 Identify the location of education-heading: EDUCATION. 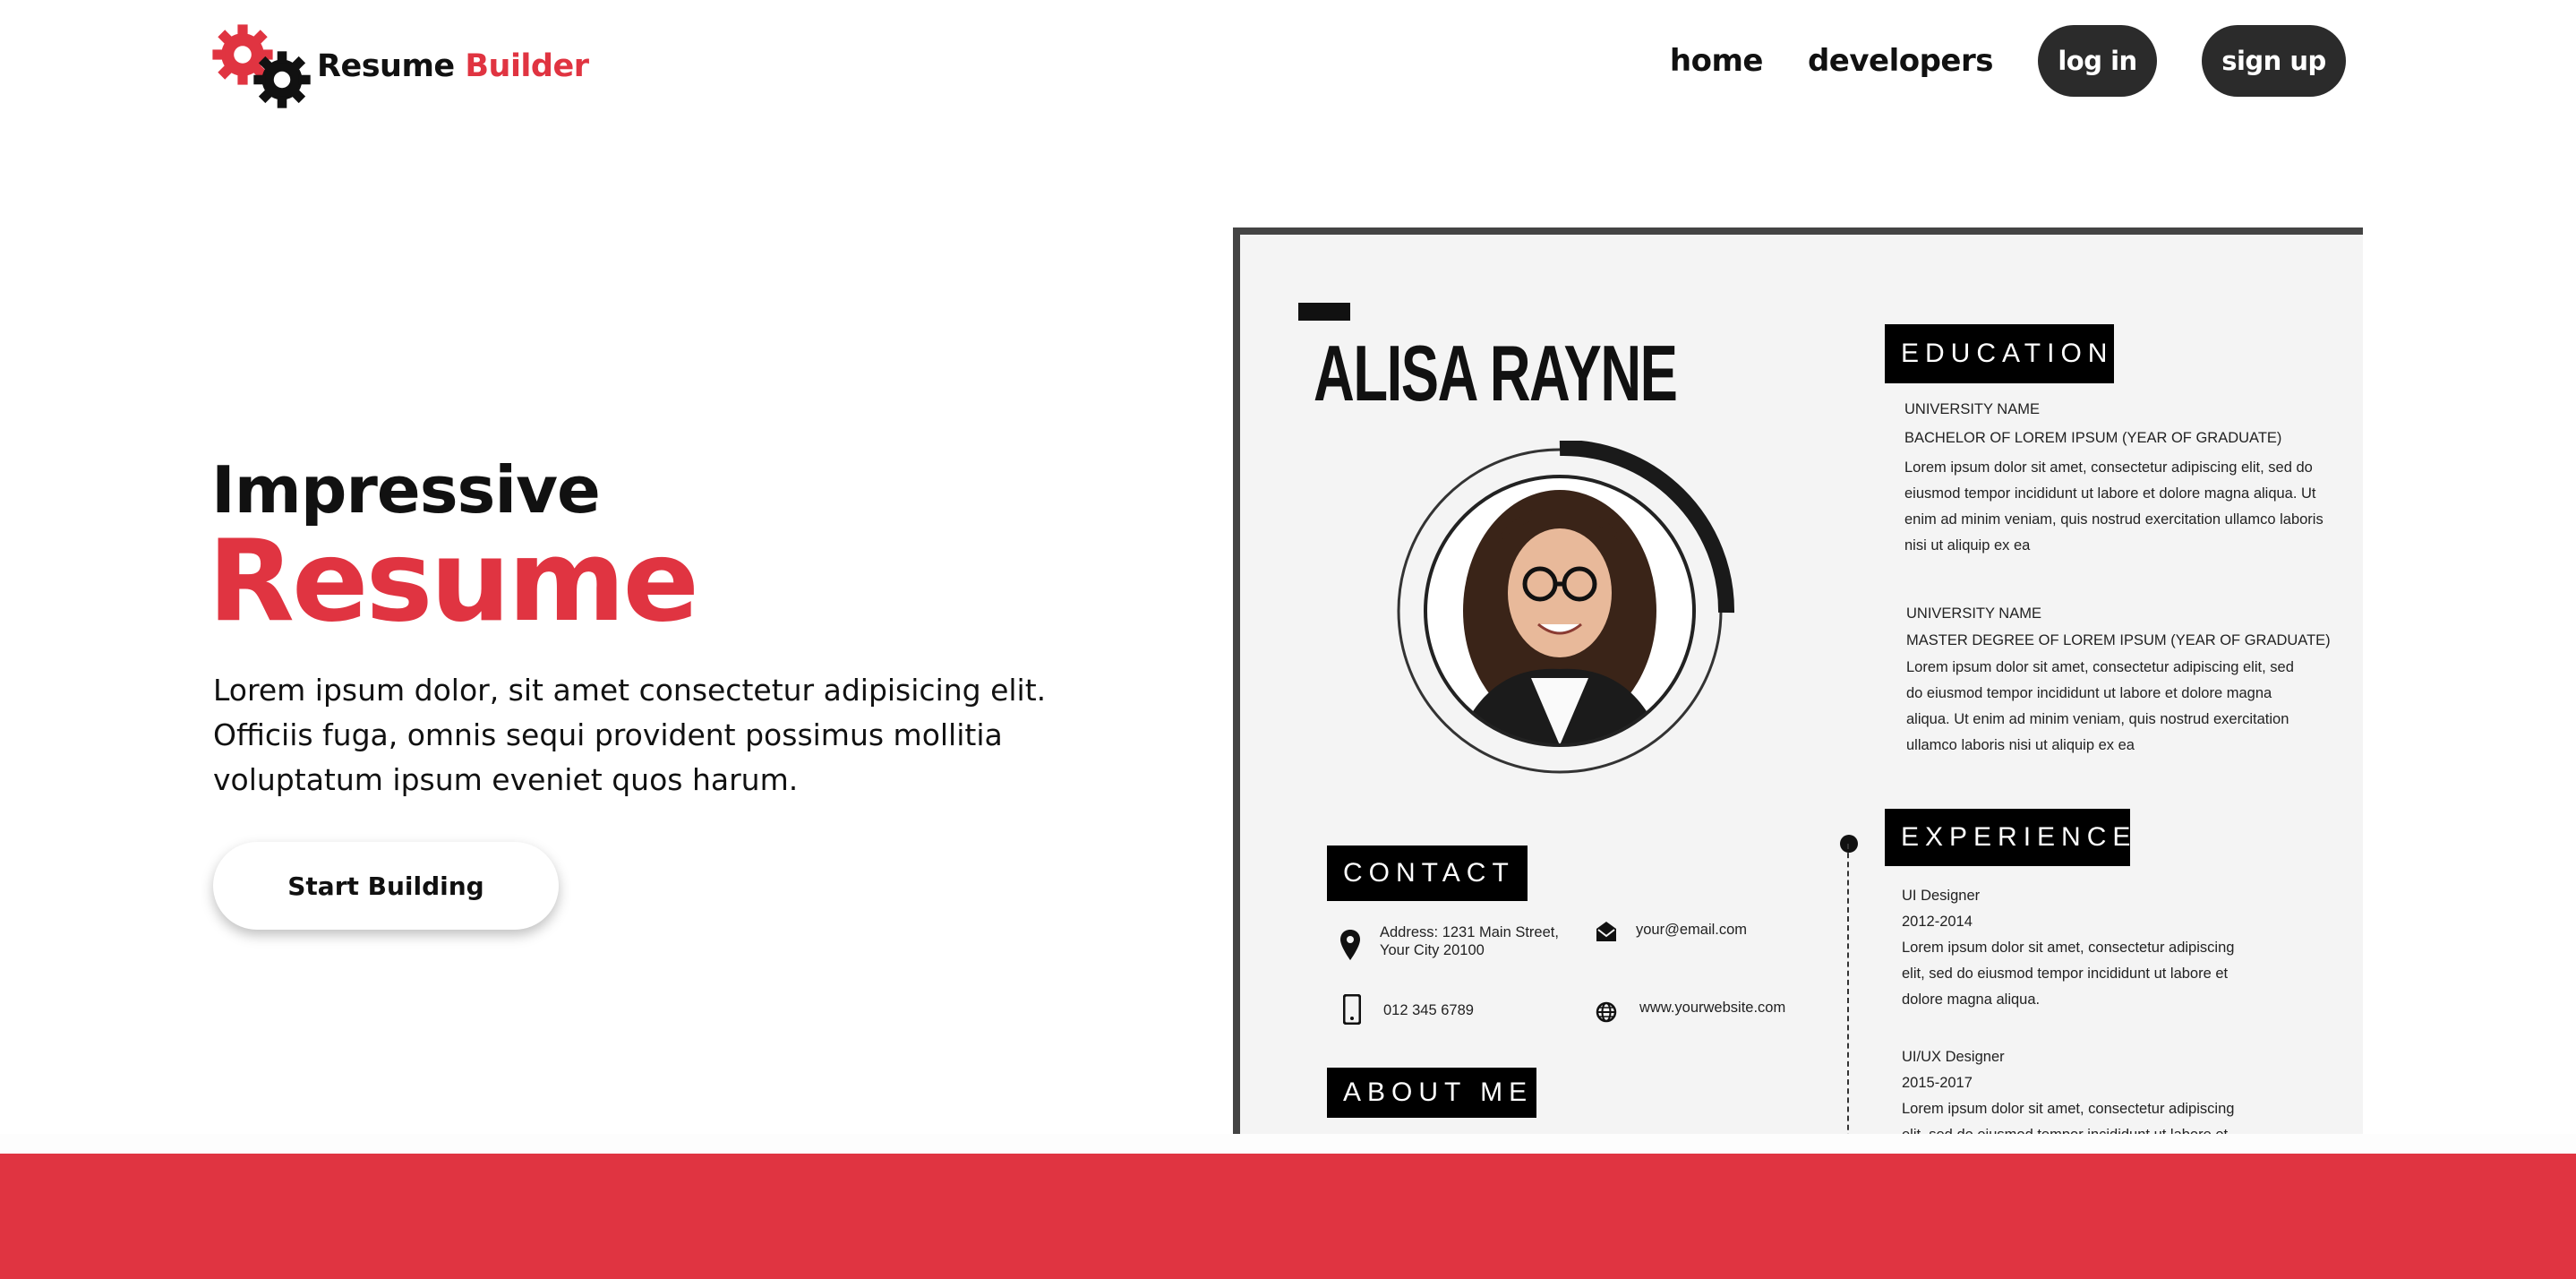
(1999, 353).